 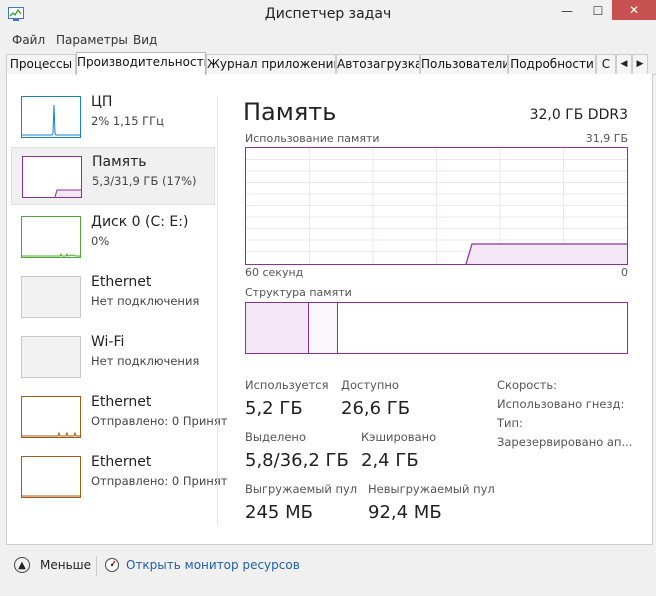 What do you see at coordinates (159, 421) in the screenshot?
I see `sidebar-value-ethernet-2: Отправлено: 0 Принят` at bounding box center [159, 421].